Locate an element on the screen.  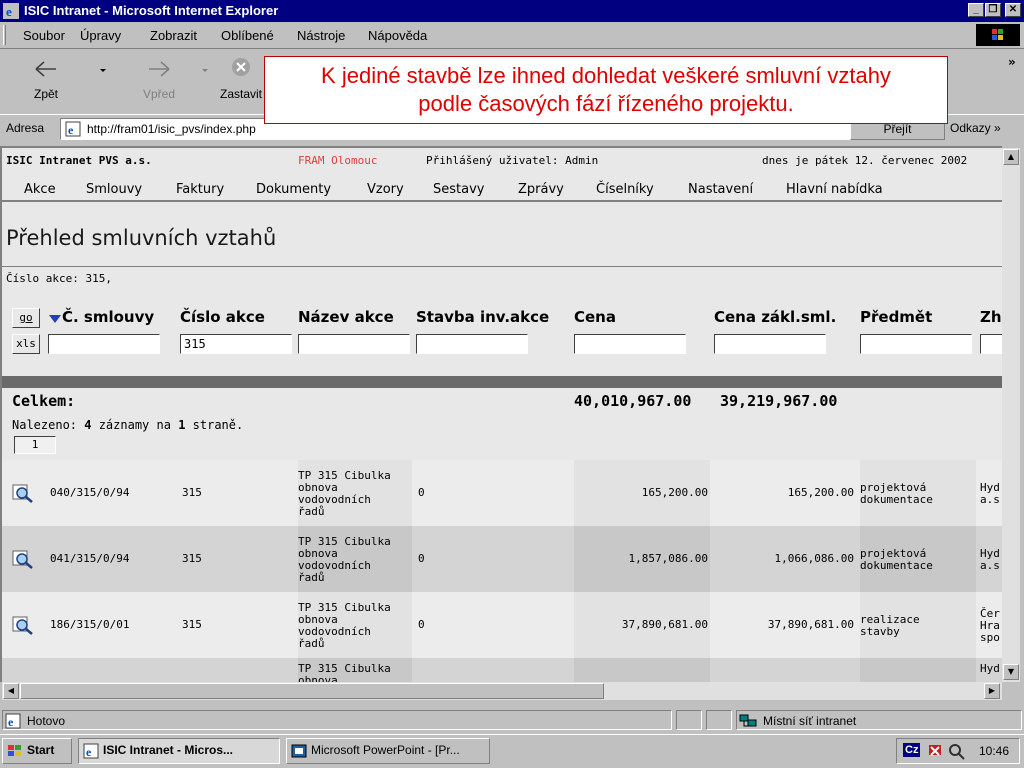
table-cell-smlouva: 186/315/0/01 is located at coordinates (112, 625).